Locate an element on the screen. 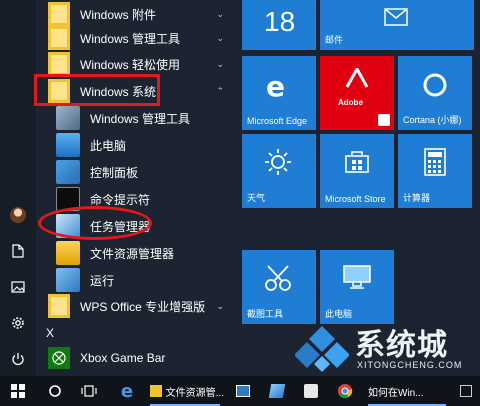 The image size is (480, 406). app-windows-admin-tools: Windows 管理工具 is located at coordinates (134, 118).